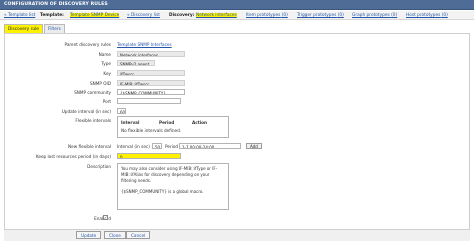 This screenshot has height=244, width=474. Describe the element at coordinates (130, 122) in the screenshot. I see `flex-col-interval: Interval` at that location.